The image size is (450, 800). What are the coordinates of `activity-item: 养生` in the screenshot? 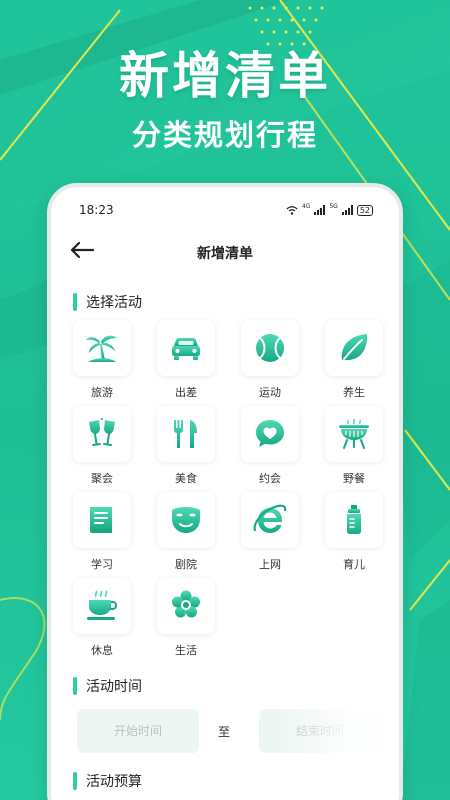 It's located at (354, 361).